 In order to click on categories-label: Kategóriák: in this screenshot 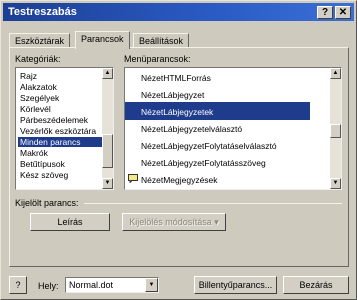, I will do `click(38, 59)`.